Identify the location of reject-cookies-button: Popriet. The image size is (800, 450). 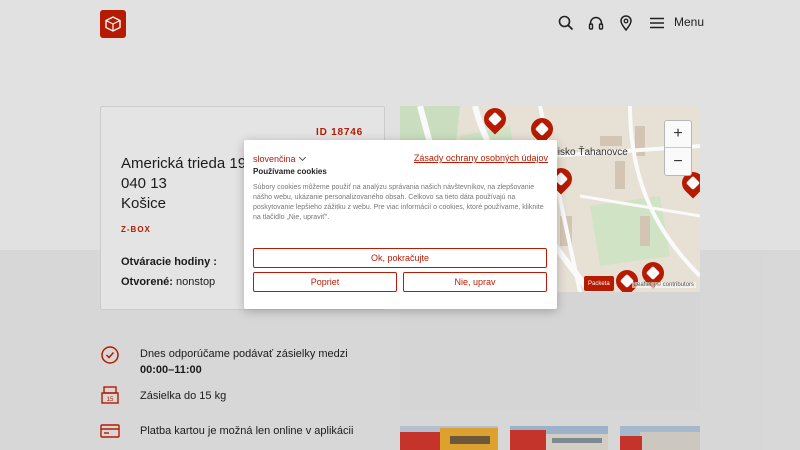
(325, 282).